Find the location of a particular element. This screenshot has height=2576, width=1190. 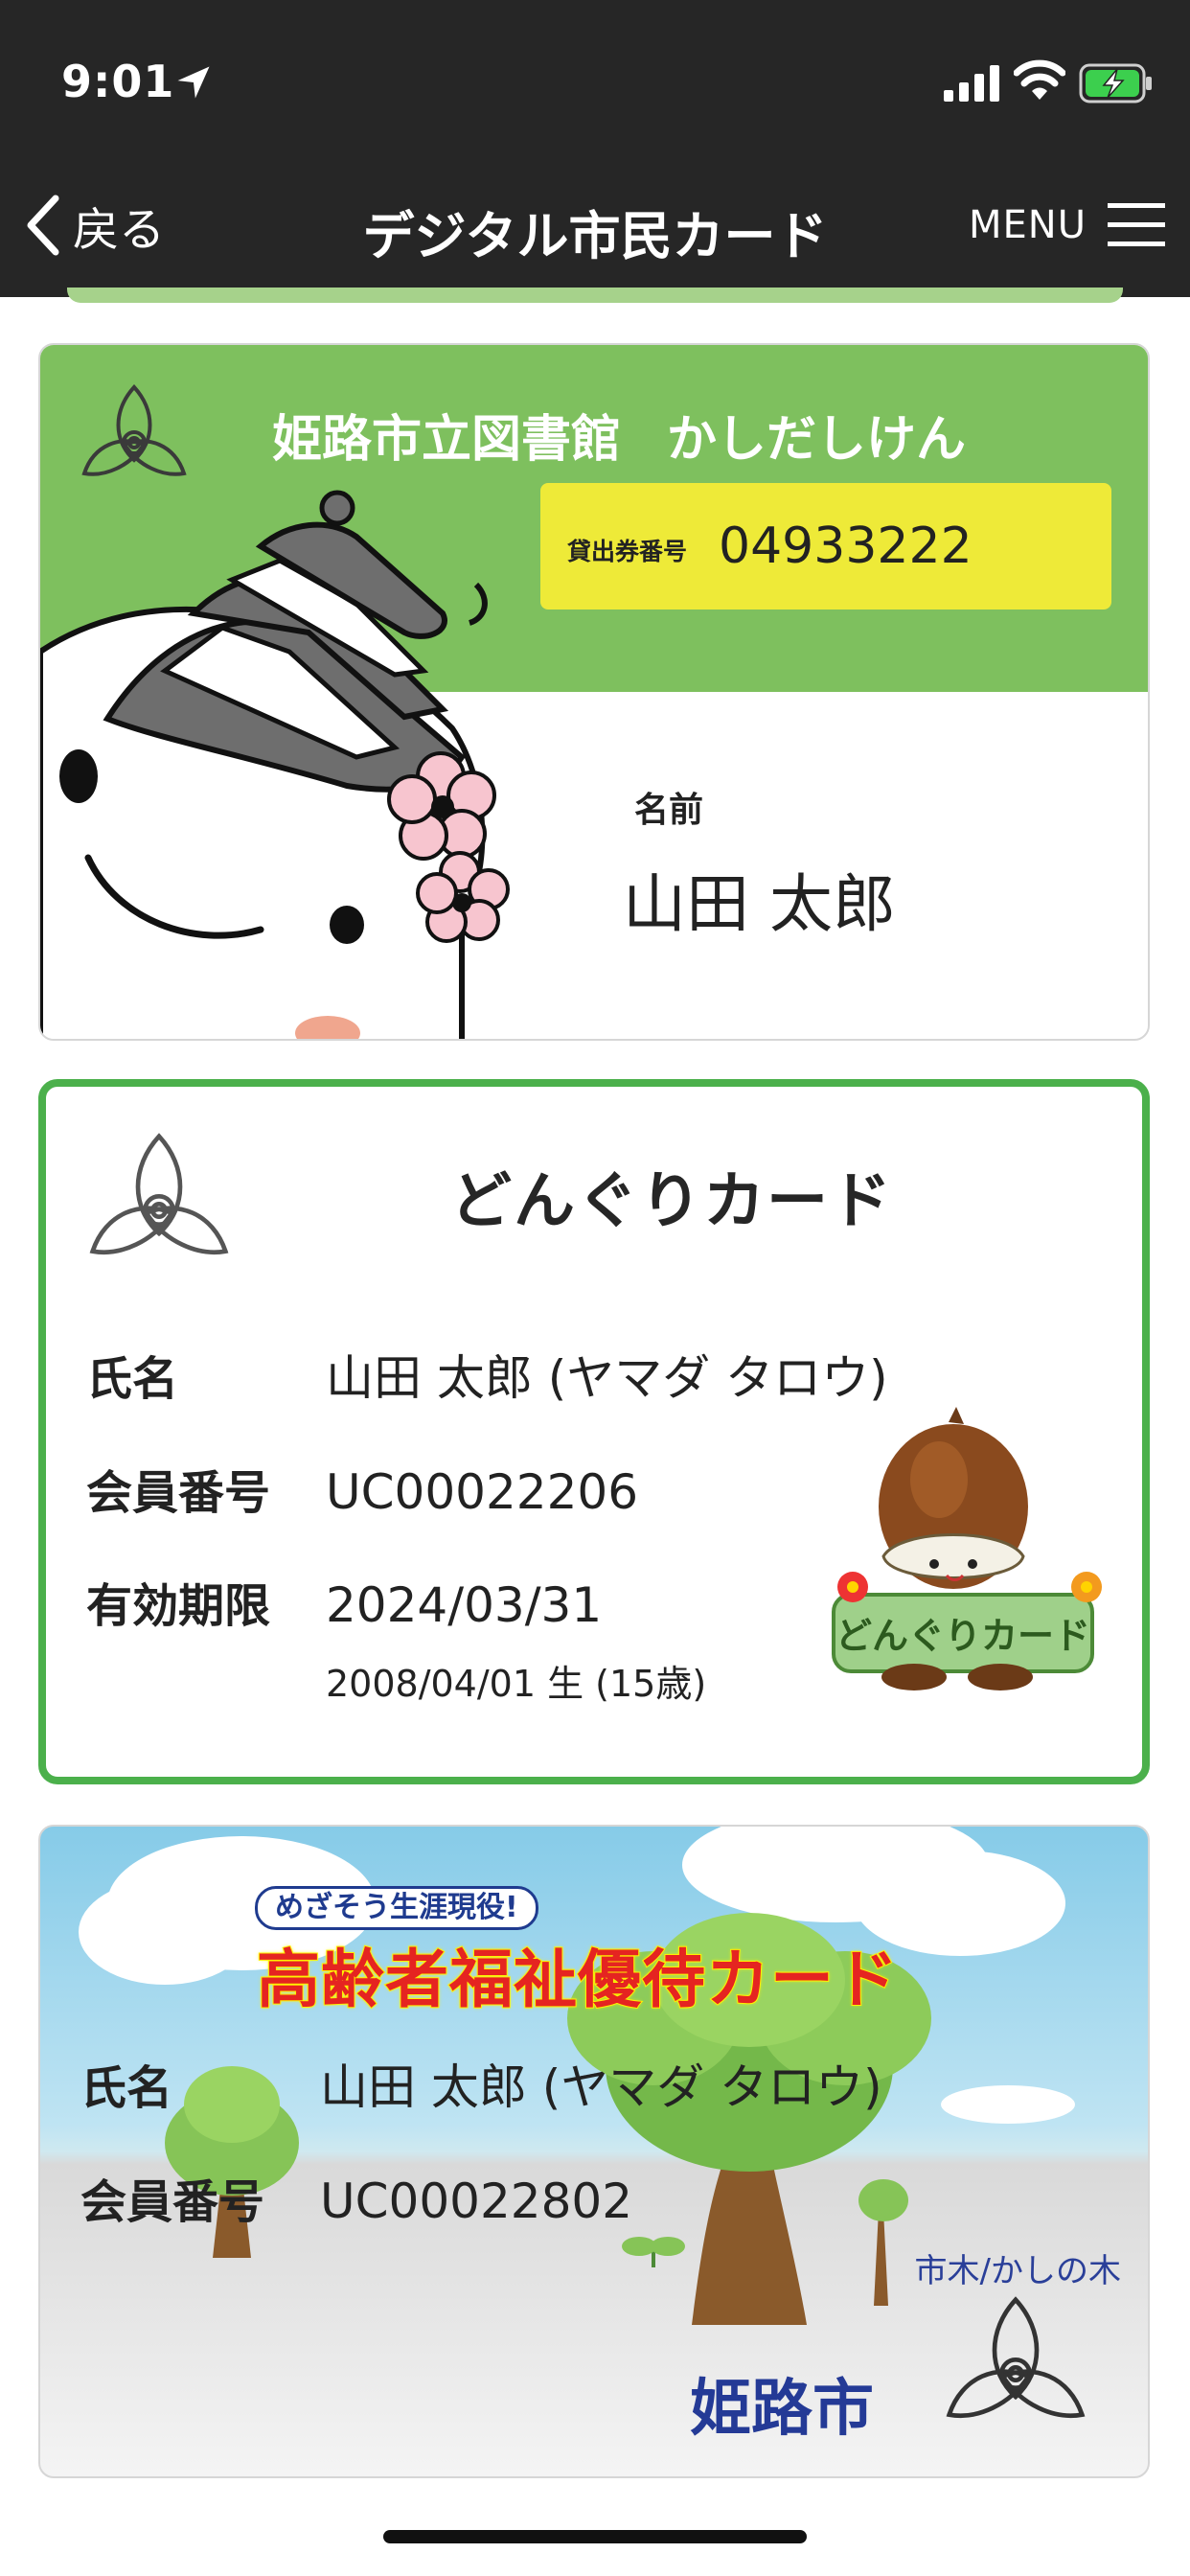

donguri-row-expiry: 有効期限 2024/03/31 is located at coordinates (344, 1601).